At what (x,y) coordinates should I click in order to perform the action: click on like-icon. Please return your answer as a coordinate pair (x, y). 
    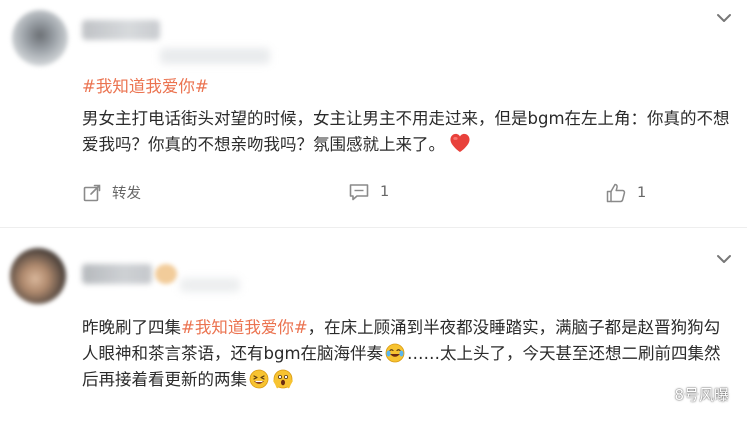
    Looking at the image, I should click on (616, 193).